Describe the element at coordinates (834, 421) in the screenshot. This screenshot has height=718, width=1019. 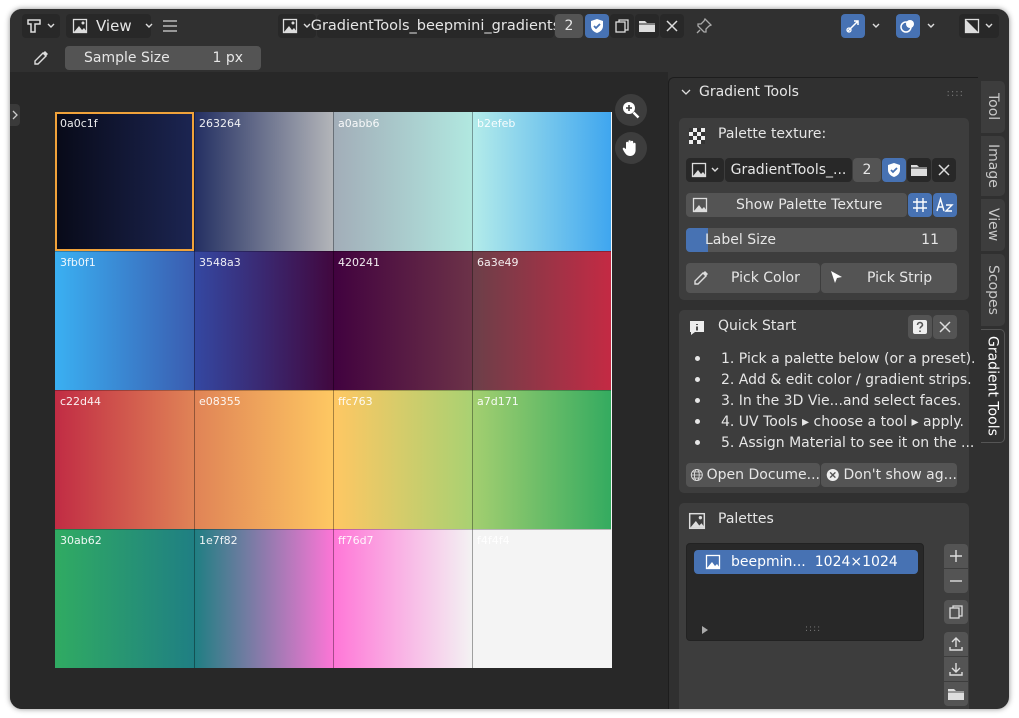
I see `list-item: 4. UV Tools ▸ choose a tool ▸ apply.` at that location.